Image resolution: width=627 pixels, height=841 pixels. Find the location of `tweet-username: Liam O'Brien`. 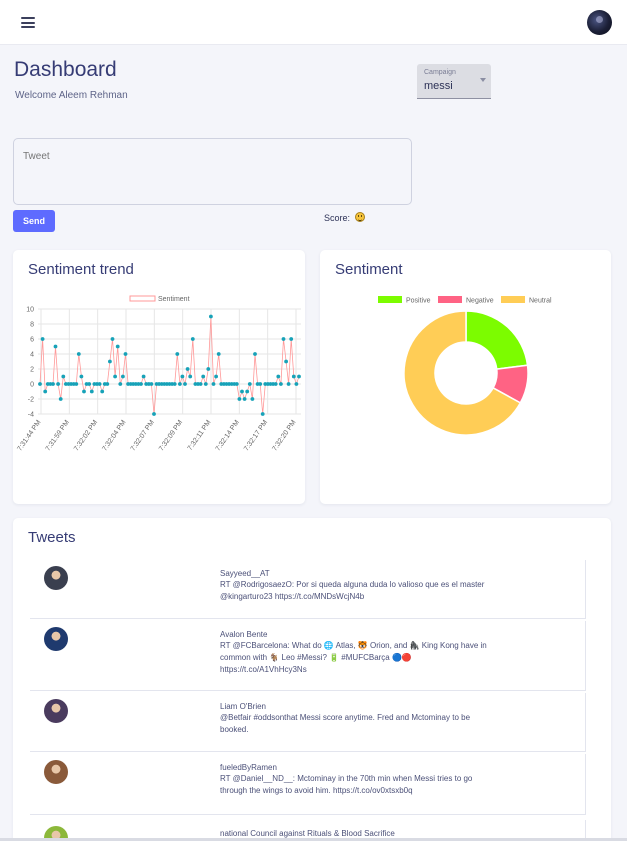

tweet-username: Liam O'Brien is located at coordinates (243, 706).